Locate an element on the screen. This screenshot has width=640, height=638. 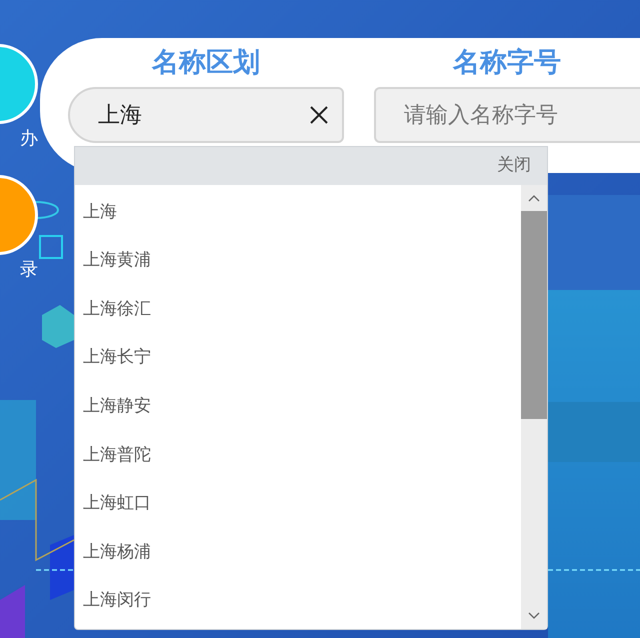
dropdown-option: 上海长宁 is located at coordinates (298, 358).